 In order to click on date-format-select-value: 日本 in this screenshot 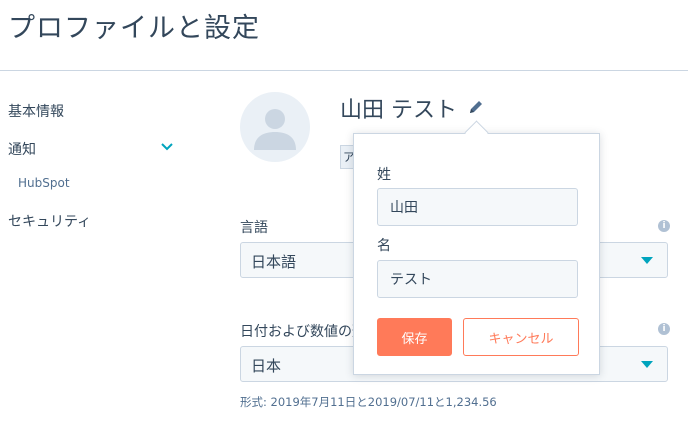, I will do `click(266, 366)`.